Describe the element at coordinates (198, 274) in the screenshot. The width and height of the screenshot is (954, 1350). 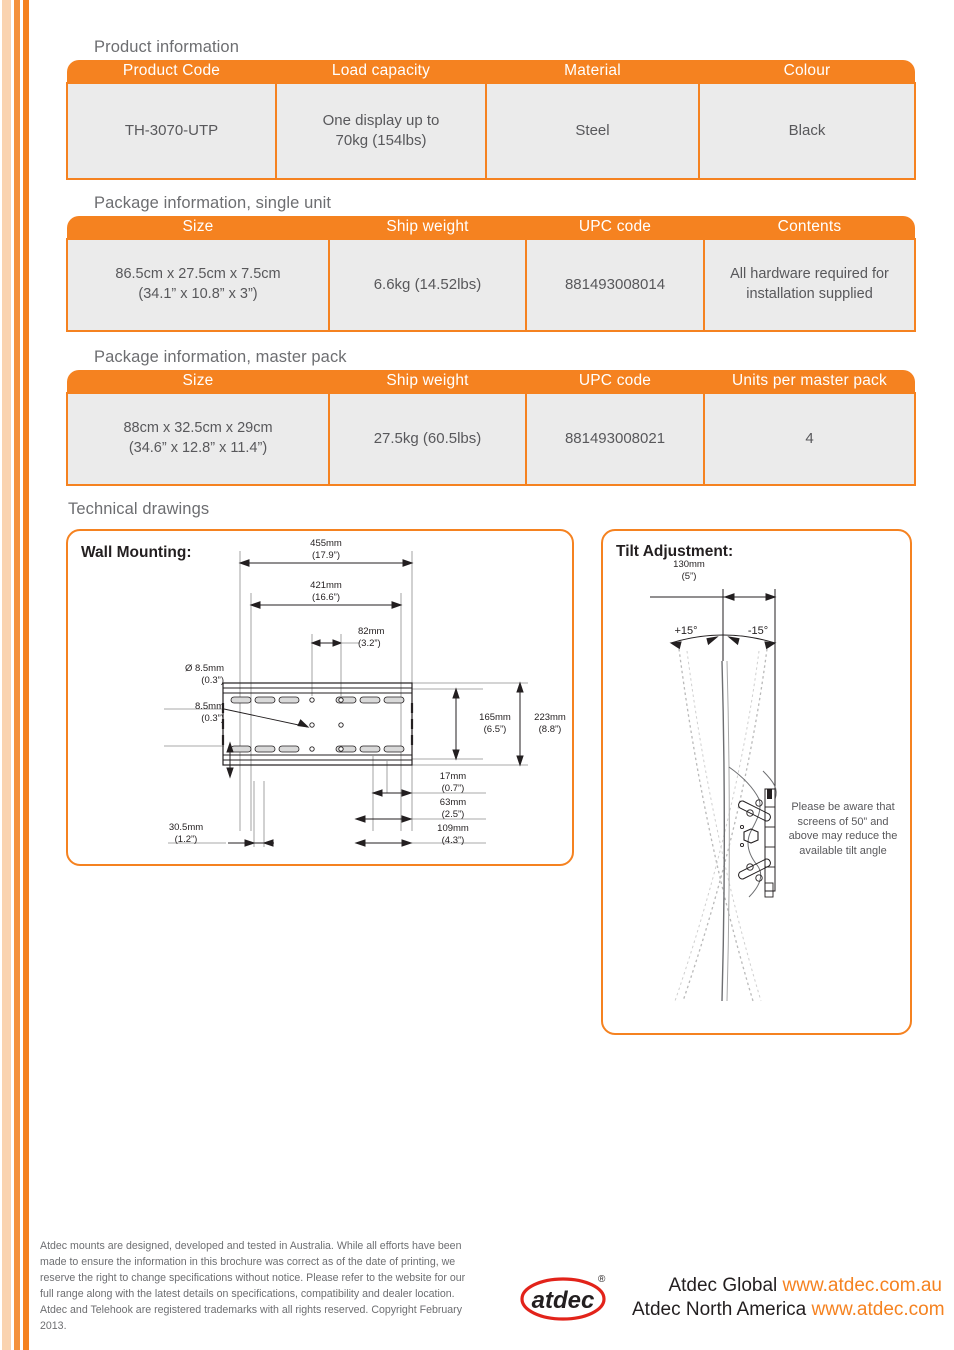
I see `cell-size-line1: 86.5cm x 27.5cm x 7.5cm` at that location.